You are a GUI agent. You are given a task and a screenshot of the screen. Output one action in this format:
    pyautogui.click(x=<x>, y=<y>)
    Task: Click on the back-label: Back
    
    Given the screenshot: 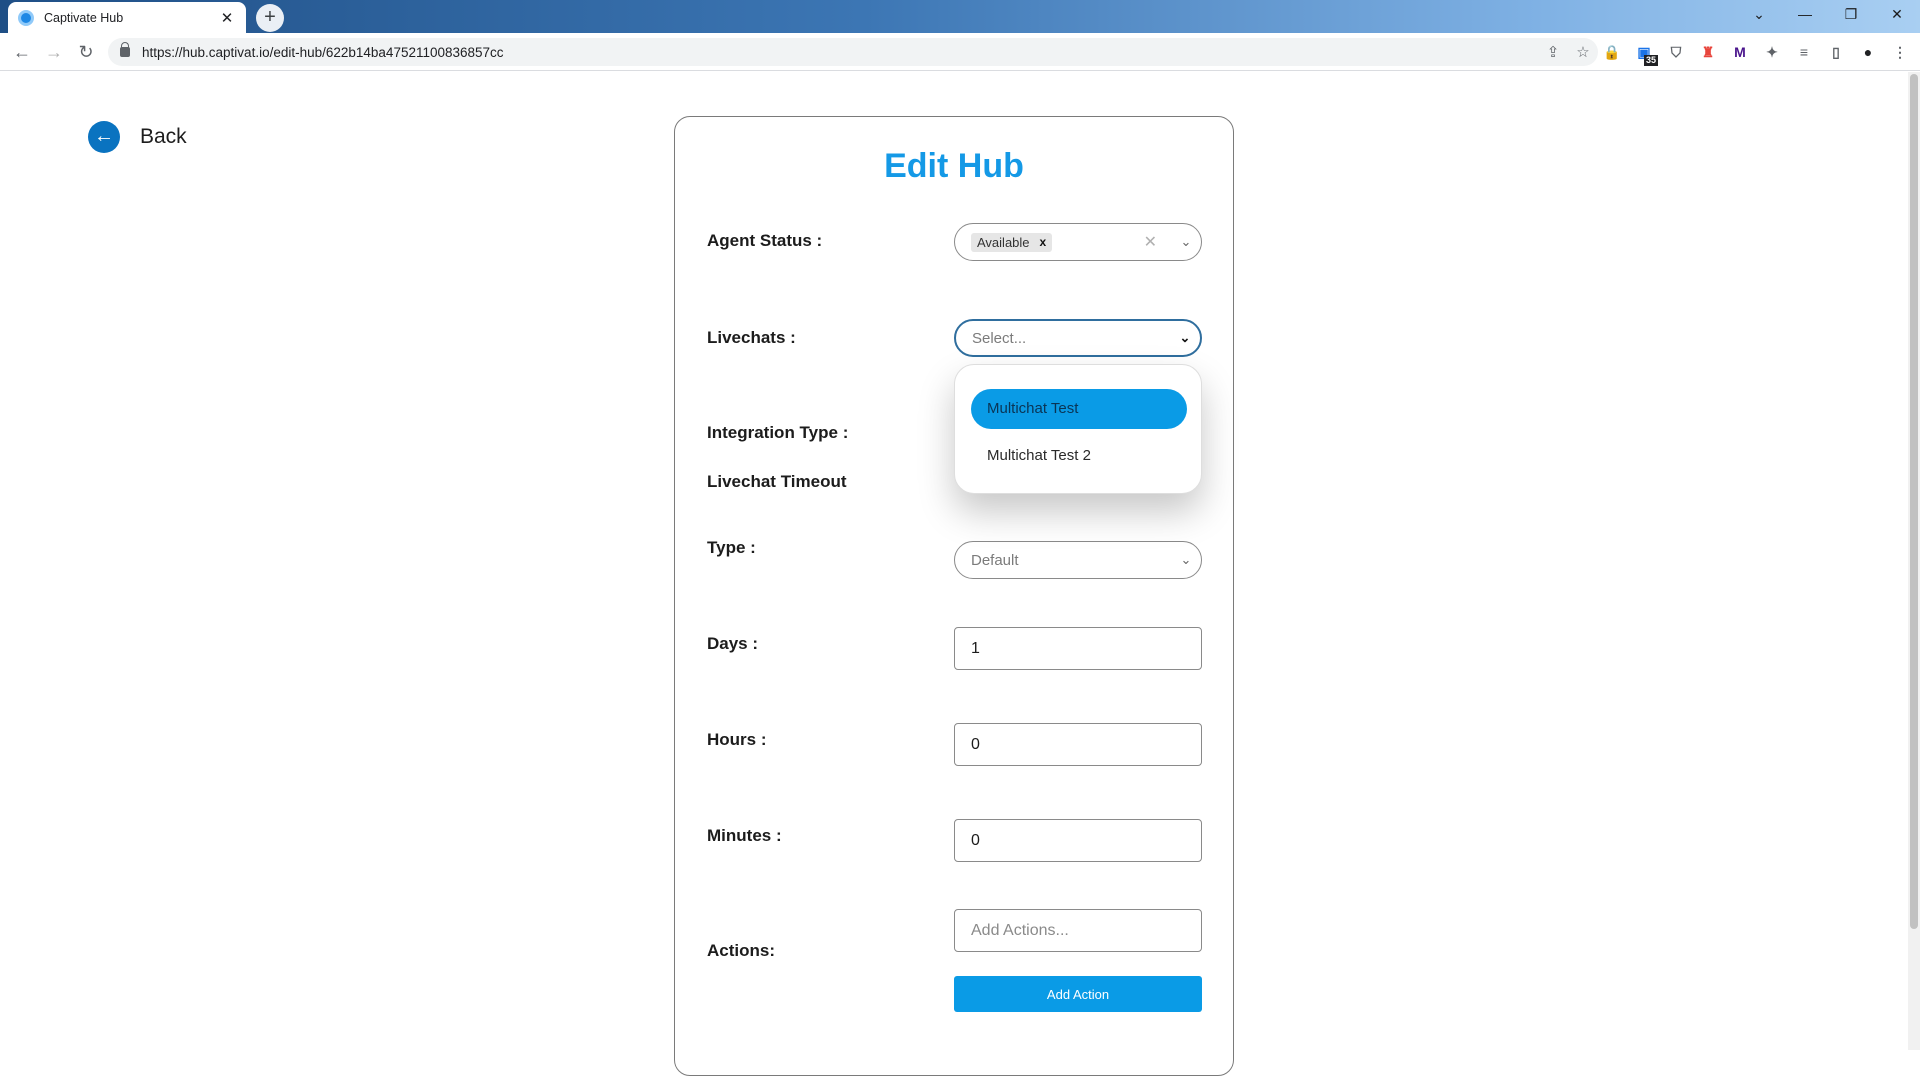 What is the action you would take?
    pyautogui.click(x=163, y=136)
    